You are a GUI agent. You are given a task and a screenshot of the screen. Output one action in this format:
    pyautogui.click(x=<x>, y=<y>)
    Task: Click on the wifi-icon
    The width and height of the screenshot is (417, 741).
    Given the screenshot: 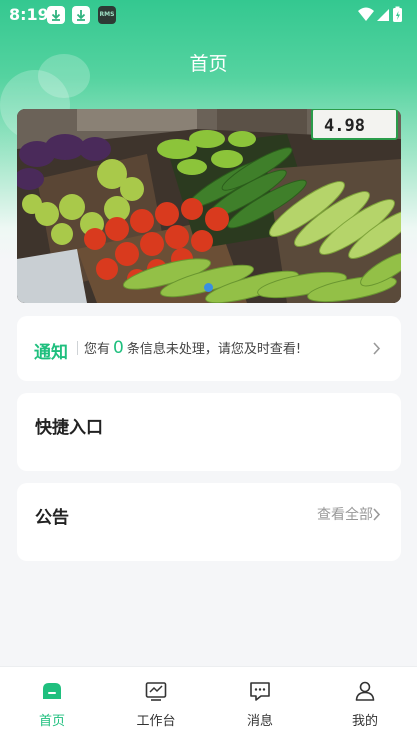 What is the action you would take?
    pyautogui.click(x=366, y=14)
    